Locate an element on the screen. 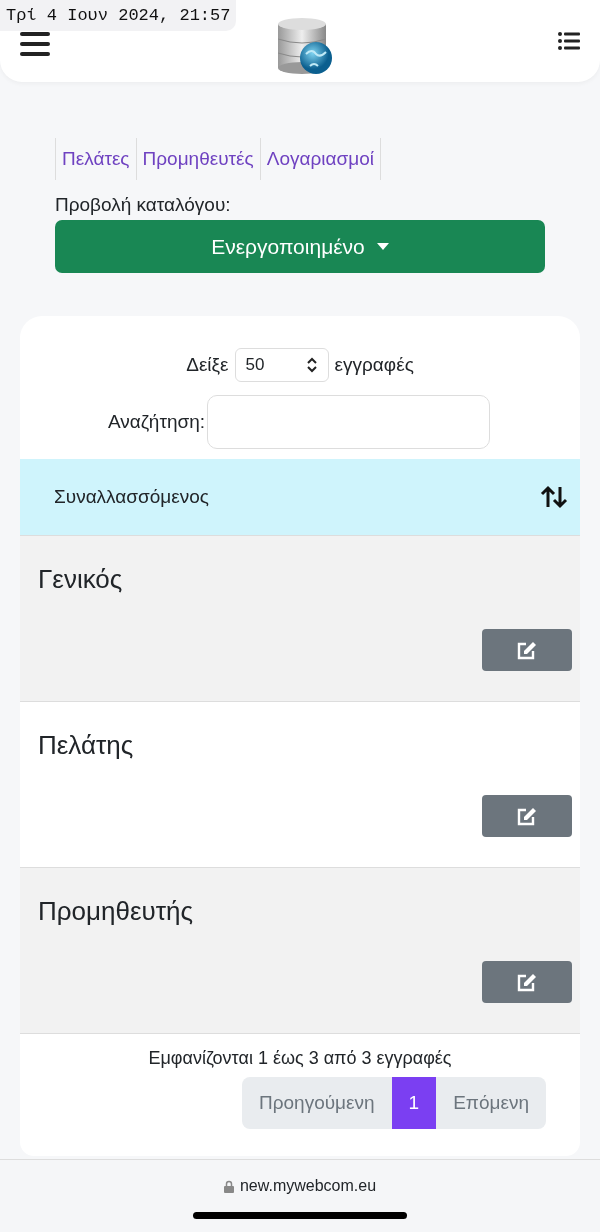  status-time: Τρί 4 Ιουν 2024, 21:57 is located at coordinates (118, 15).